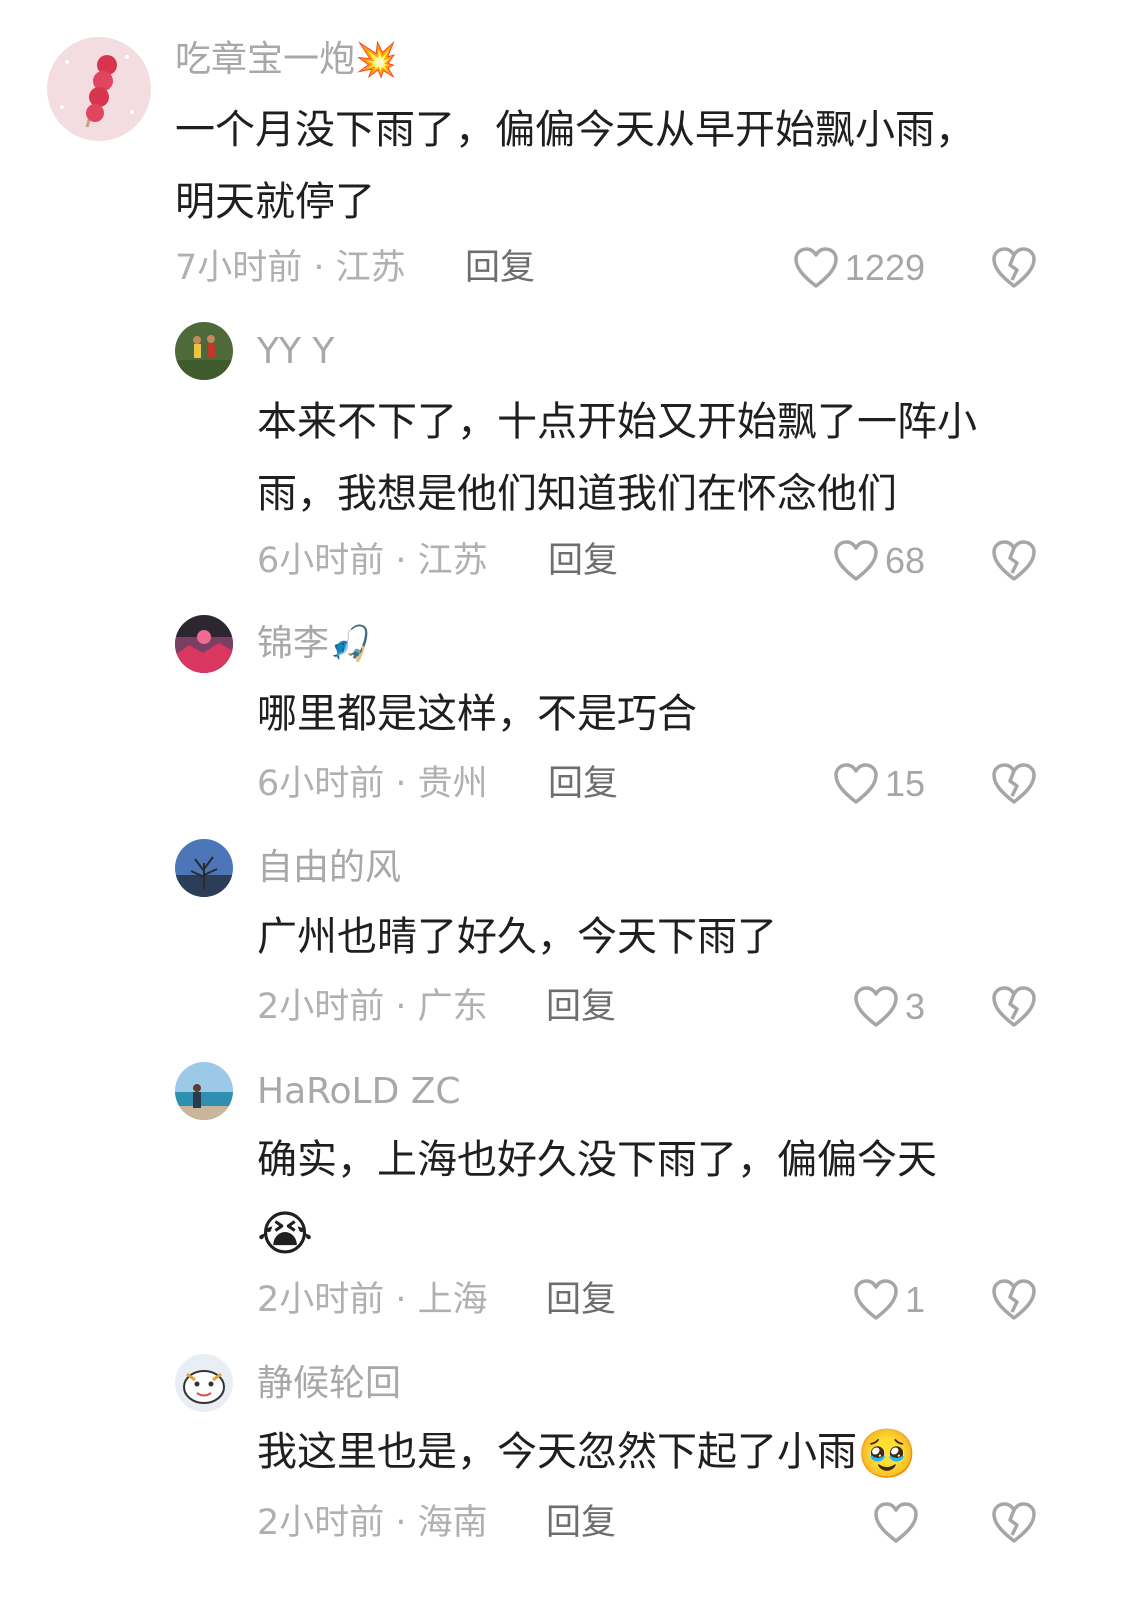 The height and width of the screenshot is (1624, 1125). I want to click on username: 吃章宝一炮💥, so click(286, 60).